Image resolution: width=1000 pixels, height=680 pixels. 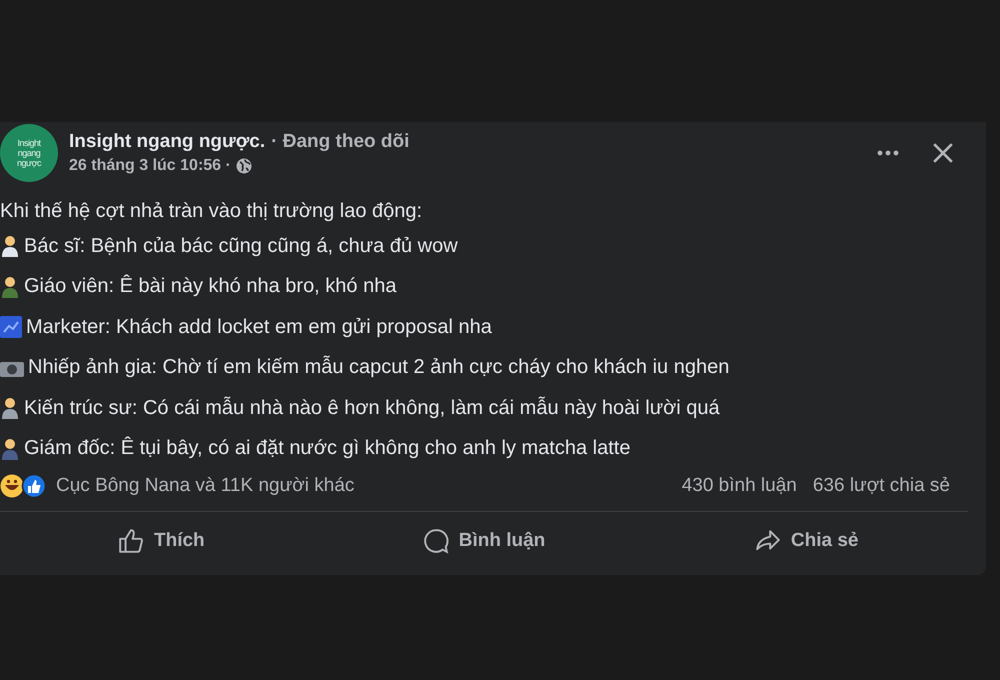 I want to click on post-text: Nhiếp ảnh gia: Chờ tí em kiếm mẫu capcut 2 ảnh cực cháy cho khách iu nghen, so click(x=379, y=368).